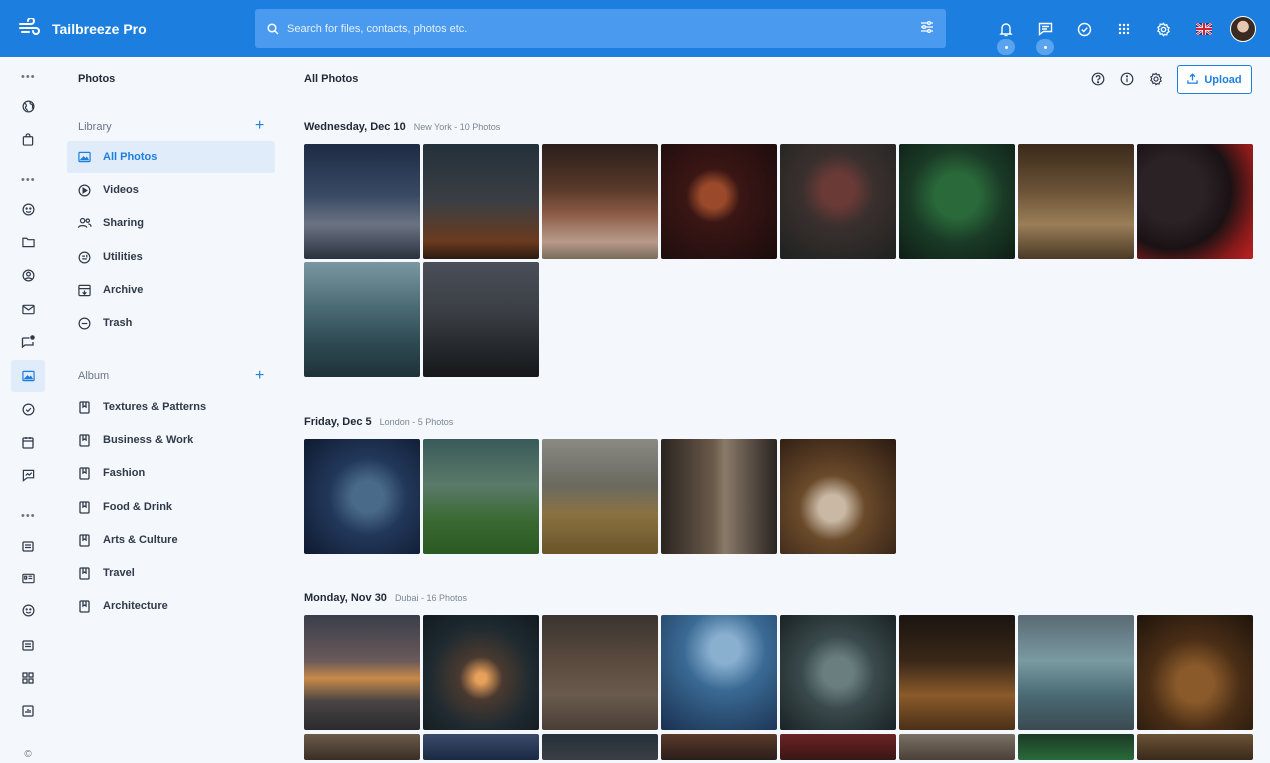  I want to click on bell-icon, so click(1006, 29).